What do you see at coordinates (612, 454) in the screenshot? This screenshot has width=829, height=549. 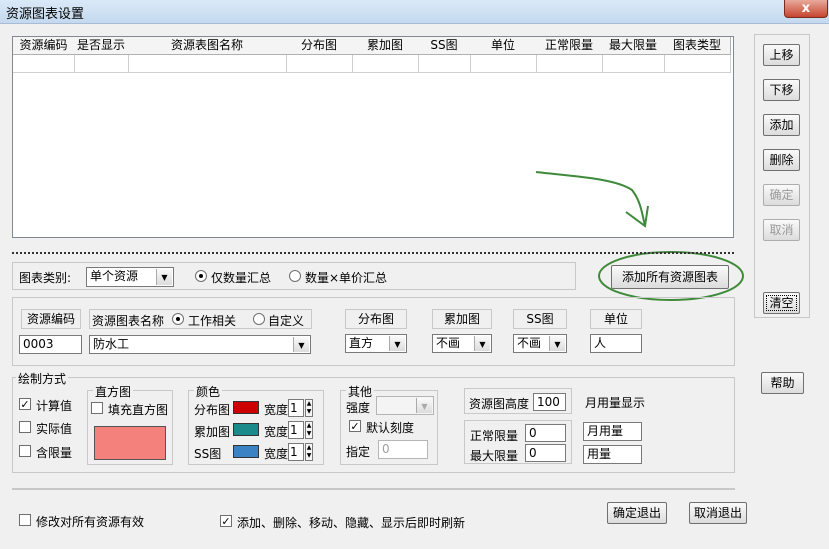 I see `usage-input: 用量` at bounding box center [612, 454].